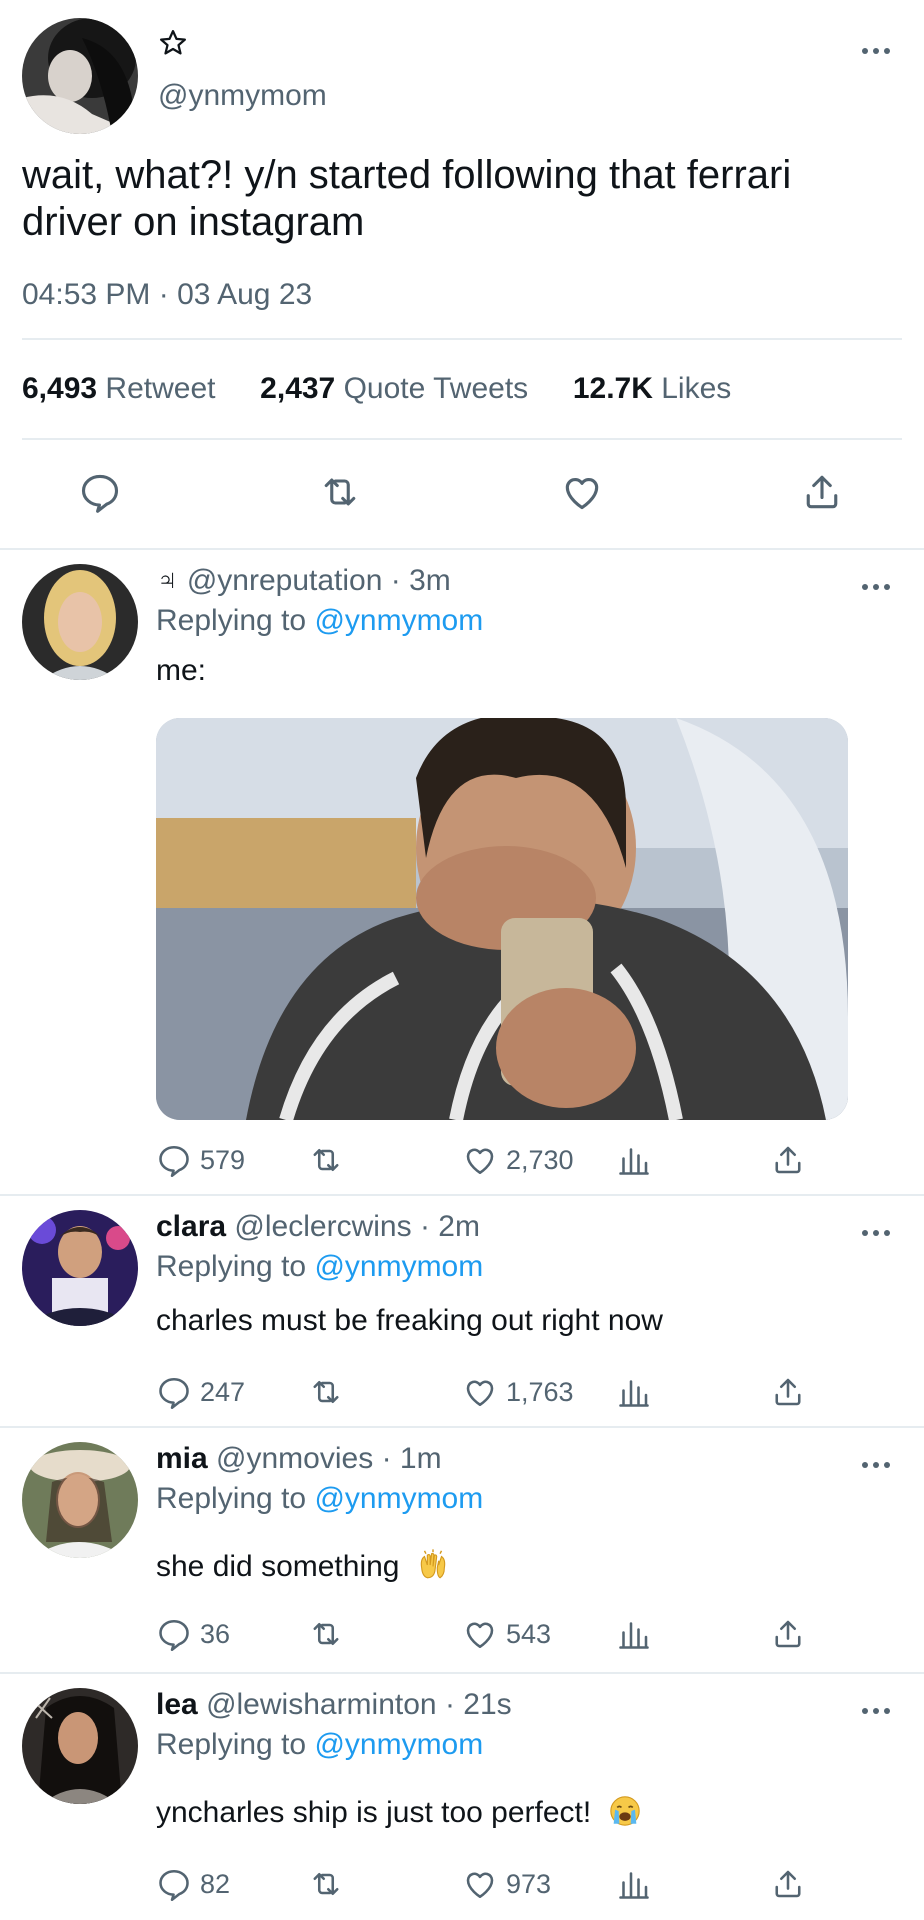  I want to click on like-button: 2,730, so click(518, 1160).